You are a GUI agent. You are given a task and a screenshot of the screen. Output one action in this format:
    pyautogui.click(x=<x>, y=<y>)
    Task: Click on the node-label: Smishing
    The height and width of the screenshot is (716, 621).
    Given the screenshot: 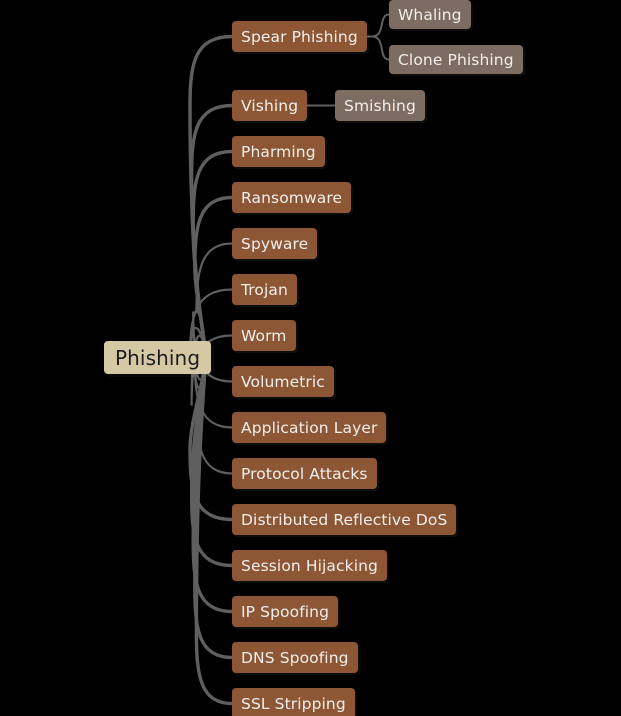 What is the action you would take?
    pyautogui.click(x=380, y=105)
    